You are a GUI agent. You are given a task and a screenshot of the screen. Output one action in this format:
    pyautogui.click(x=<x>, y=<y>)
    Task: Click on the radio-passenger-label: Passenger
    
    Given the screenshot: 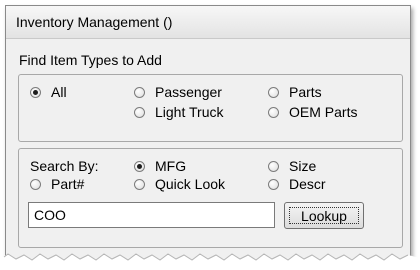 What is the action you would take?
    pyautogui.click(x=188, y=92)
    